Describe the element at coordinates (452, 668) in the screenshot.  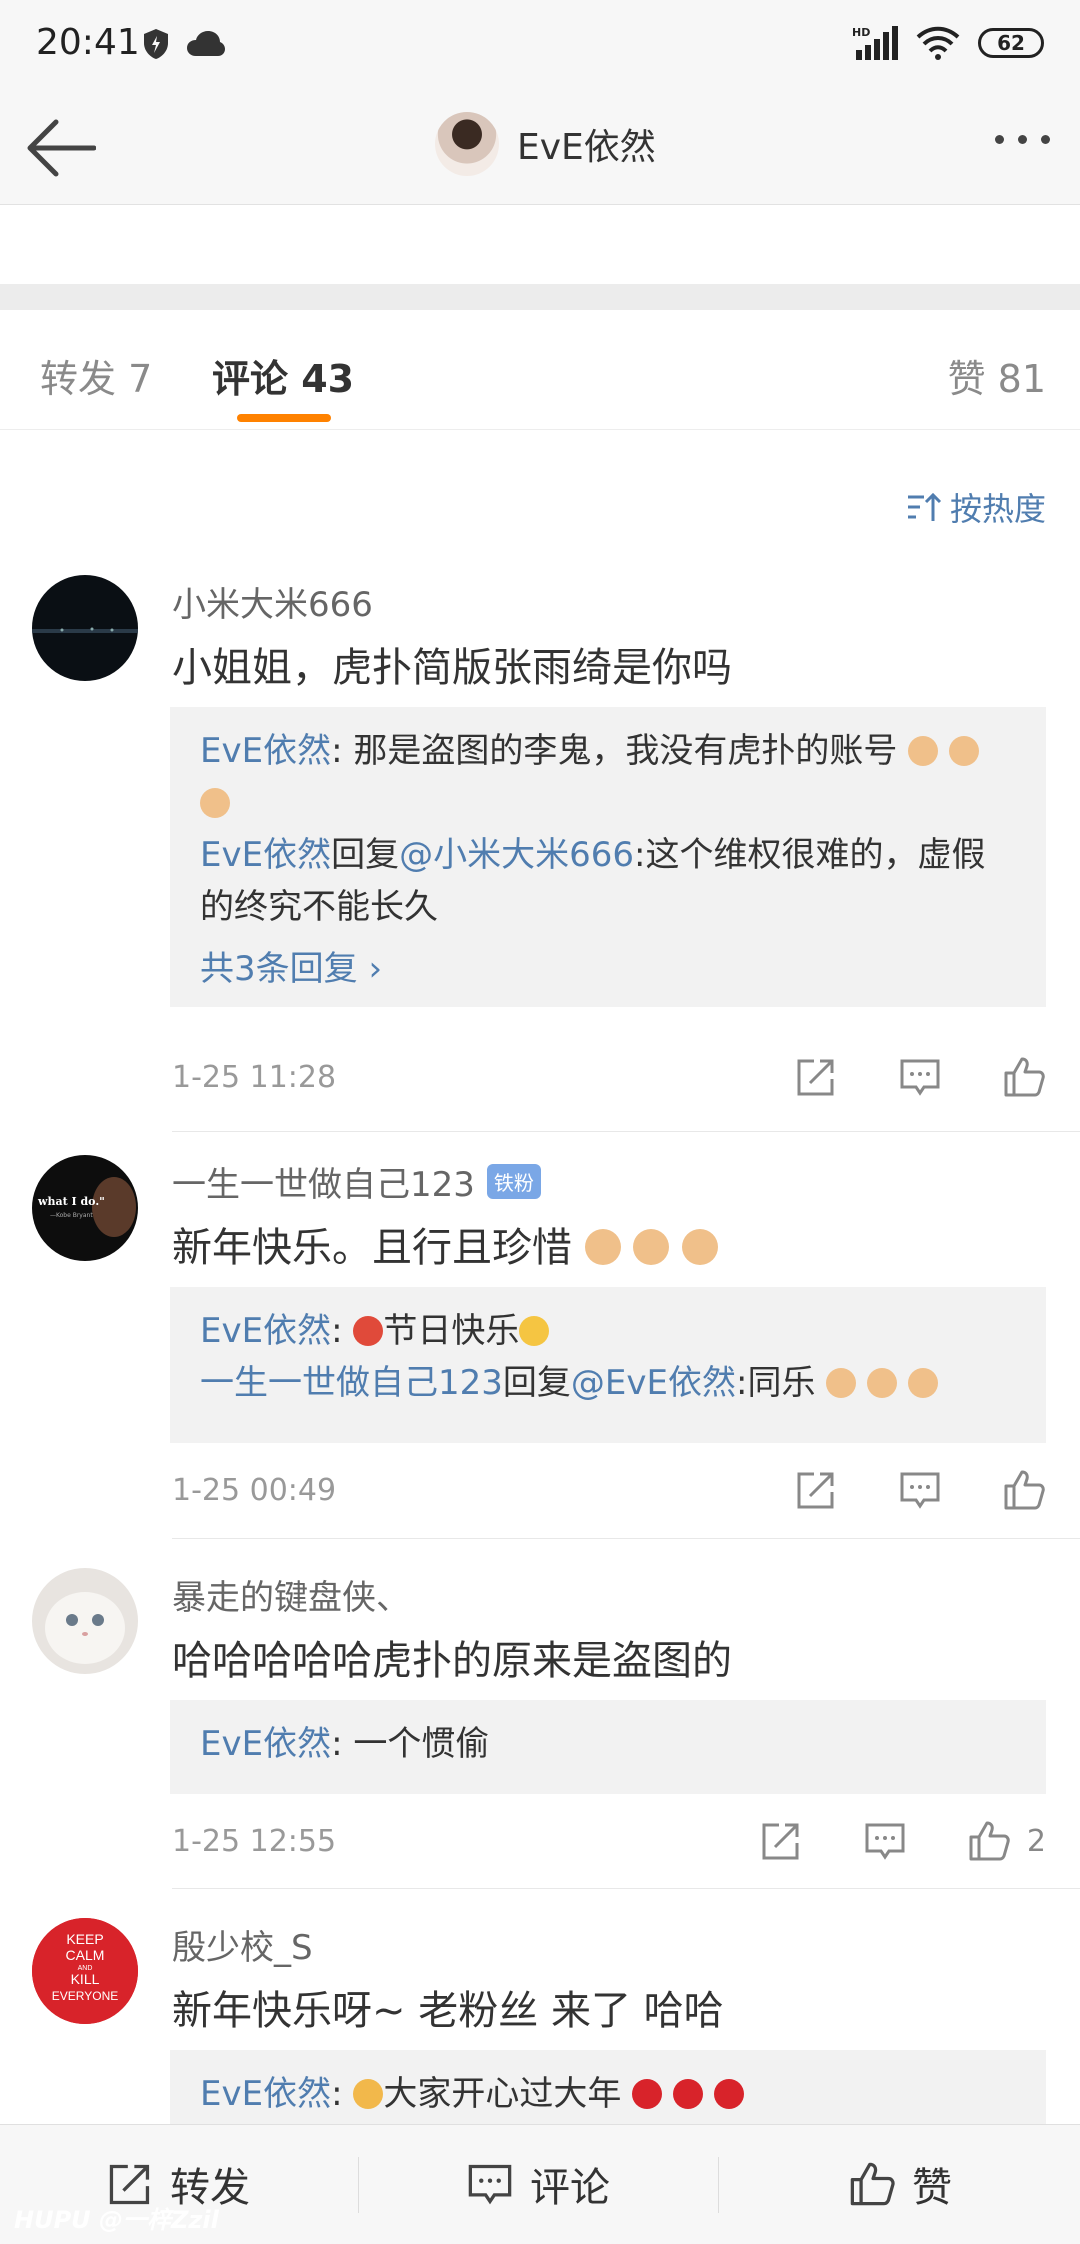
I see `comment-text: 小姐姐，虎扑简版张雨绮是你吗` at that location.